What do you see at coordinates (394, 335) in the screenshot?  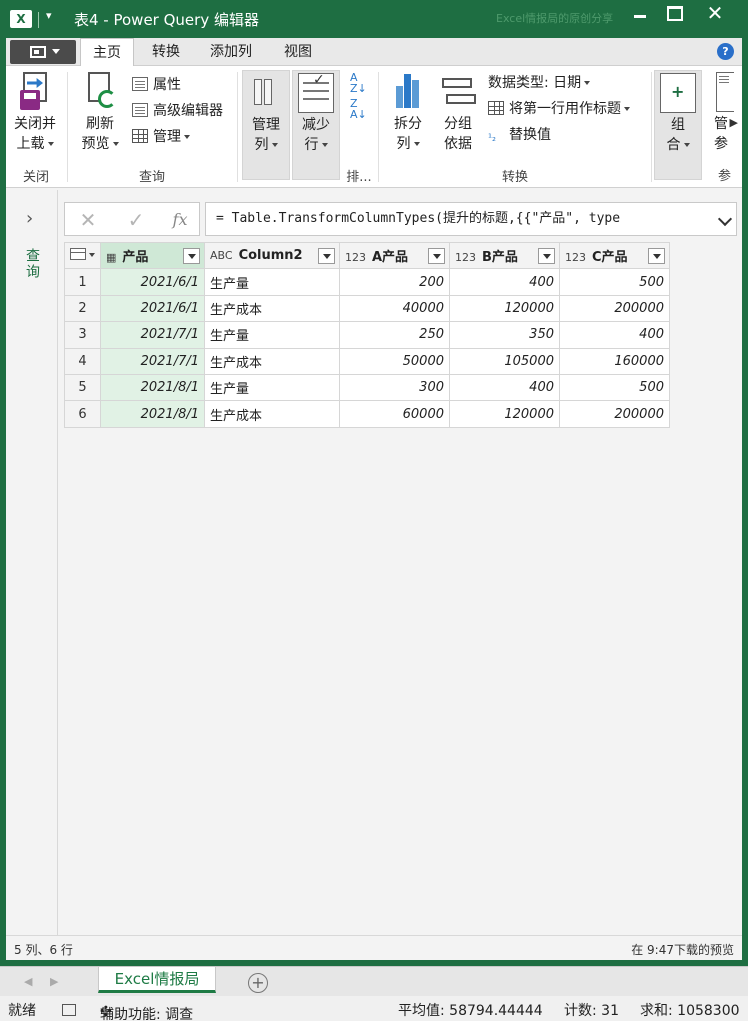 I see `table-cell: 250` at bounding box center [394, 335].